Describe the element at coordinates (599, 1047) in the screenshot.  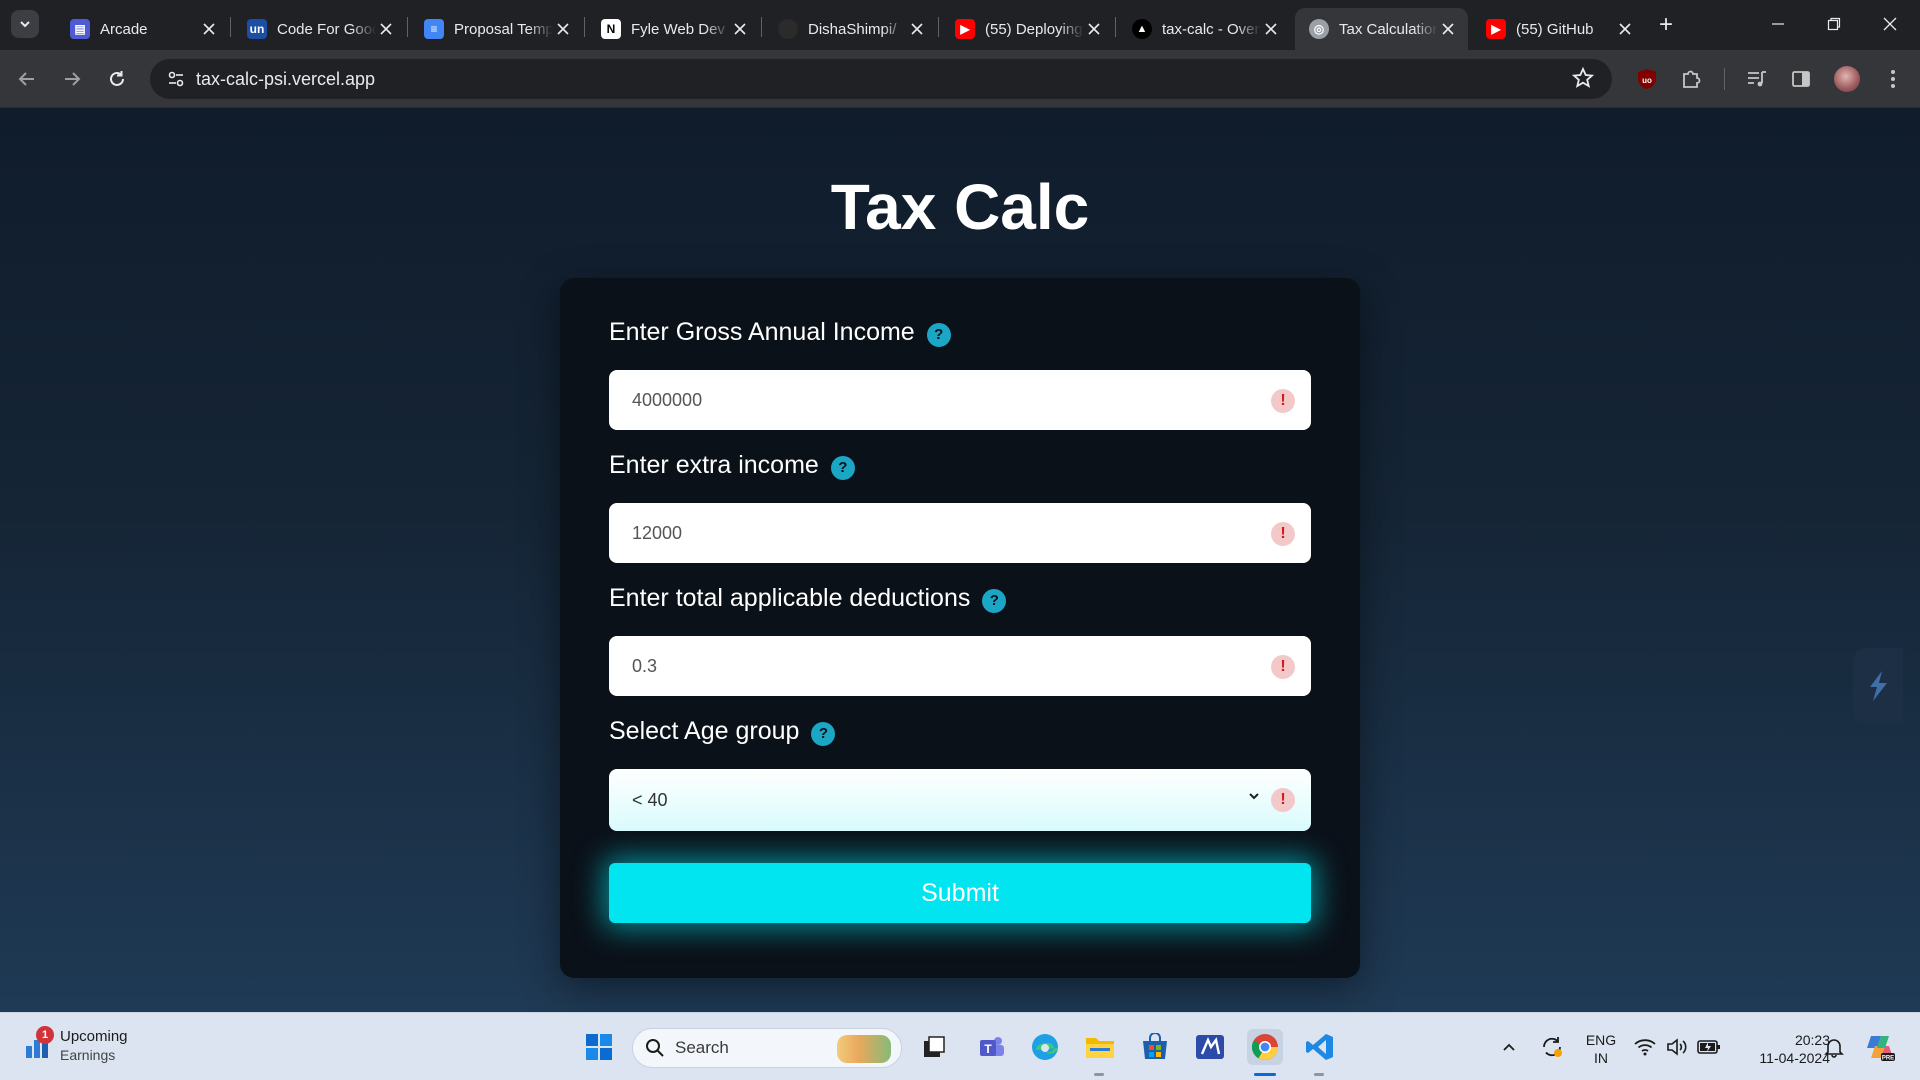
I see `start-button` at that location.